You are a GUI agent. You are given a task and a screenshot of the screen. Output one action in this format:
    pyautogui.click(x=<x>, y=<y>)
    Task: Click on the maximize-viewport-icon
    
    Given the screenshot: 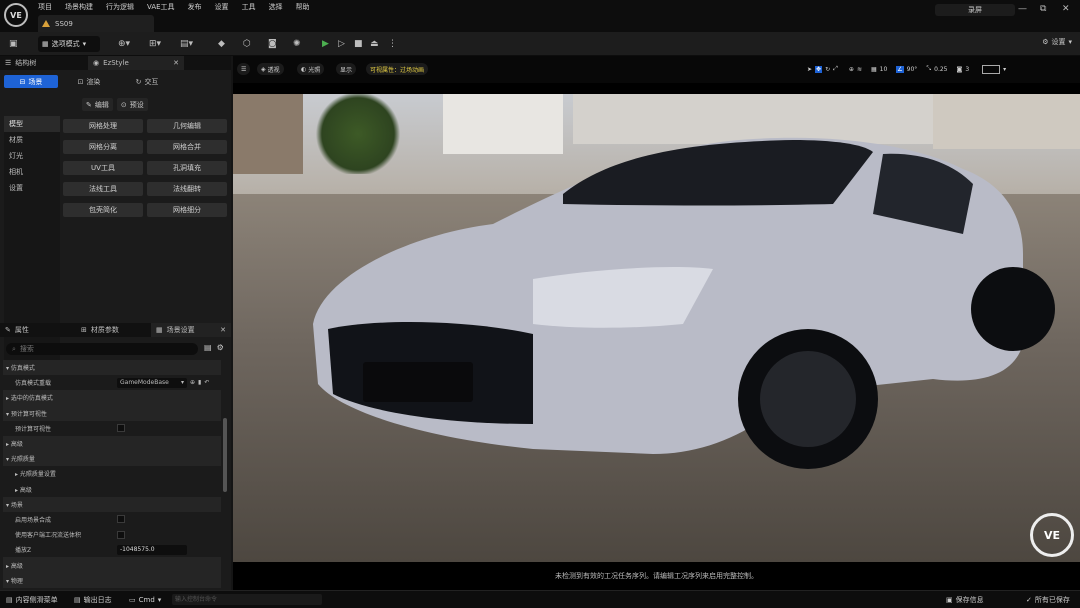 What is the action you would take?
    pyautogui.click(x=991, y=69)
    